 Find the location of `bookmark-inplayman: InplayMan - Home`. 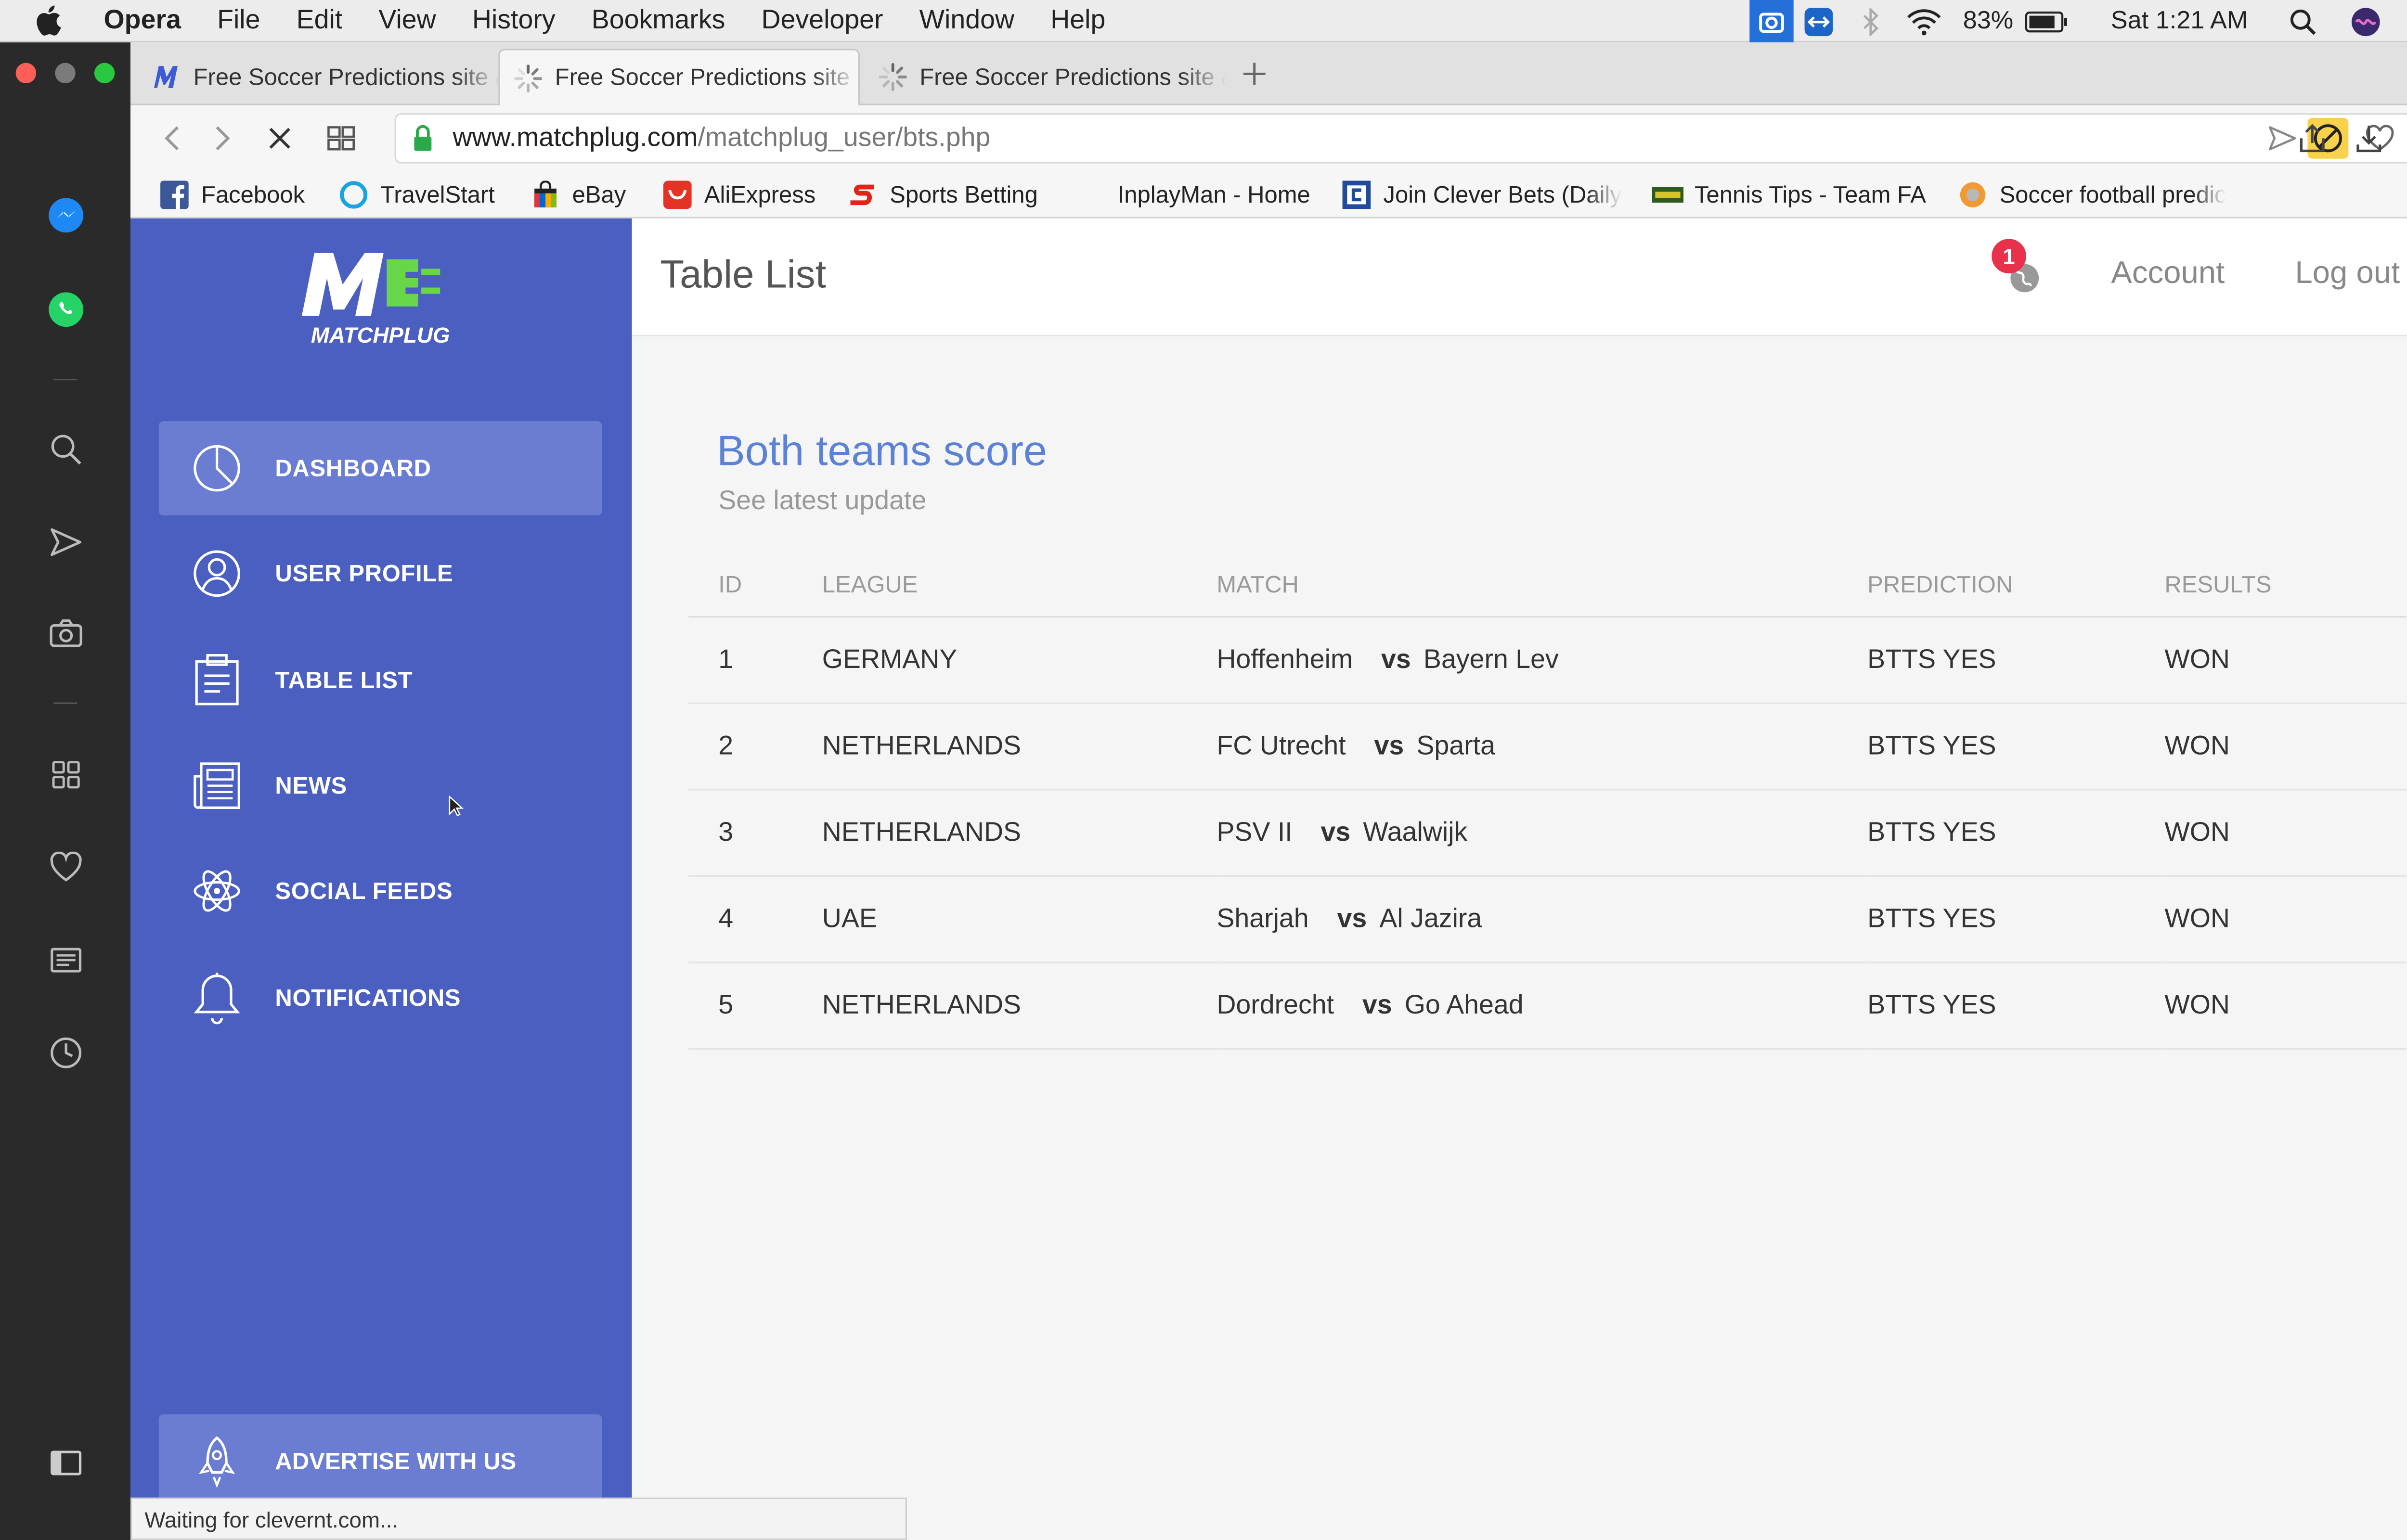

bookmark-inplayman: InplayMan - Home is located at coordinates (1214, 195).